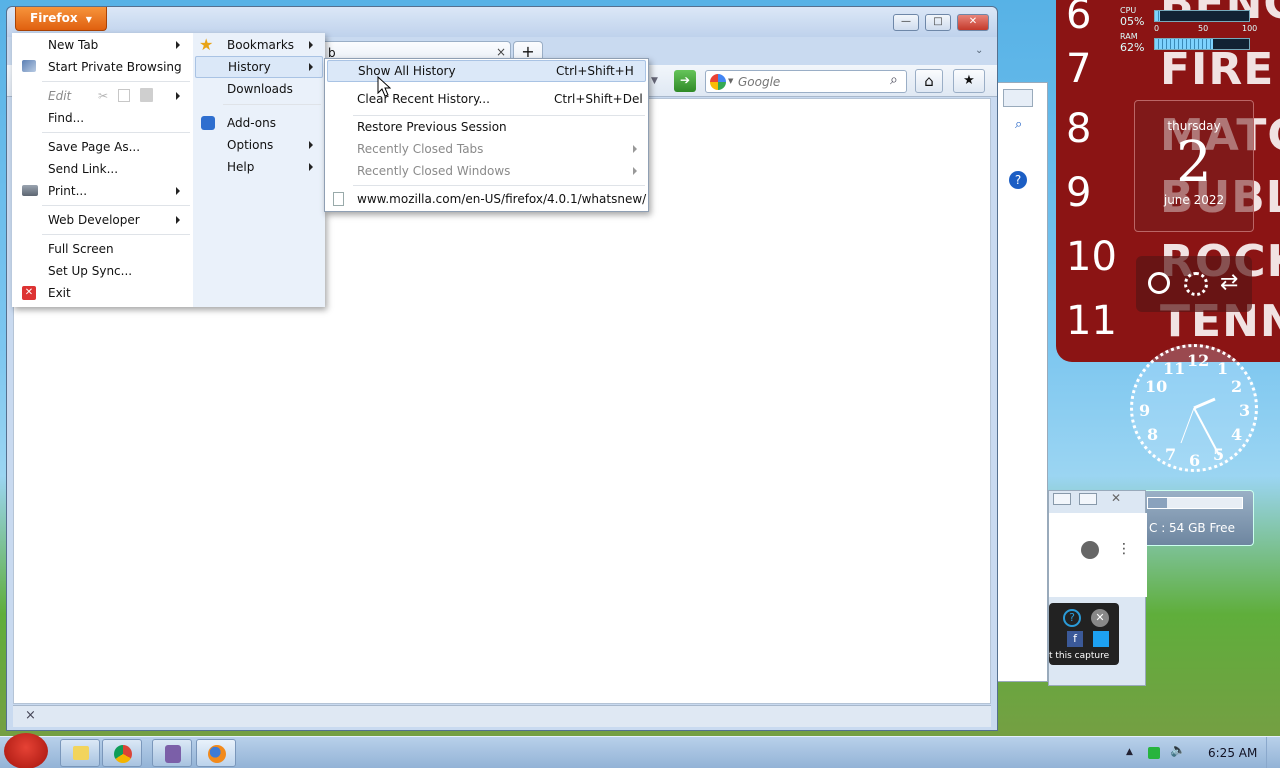  I want to click on ram-bar-fill, so click(1184, 44).